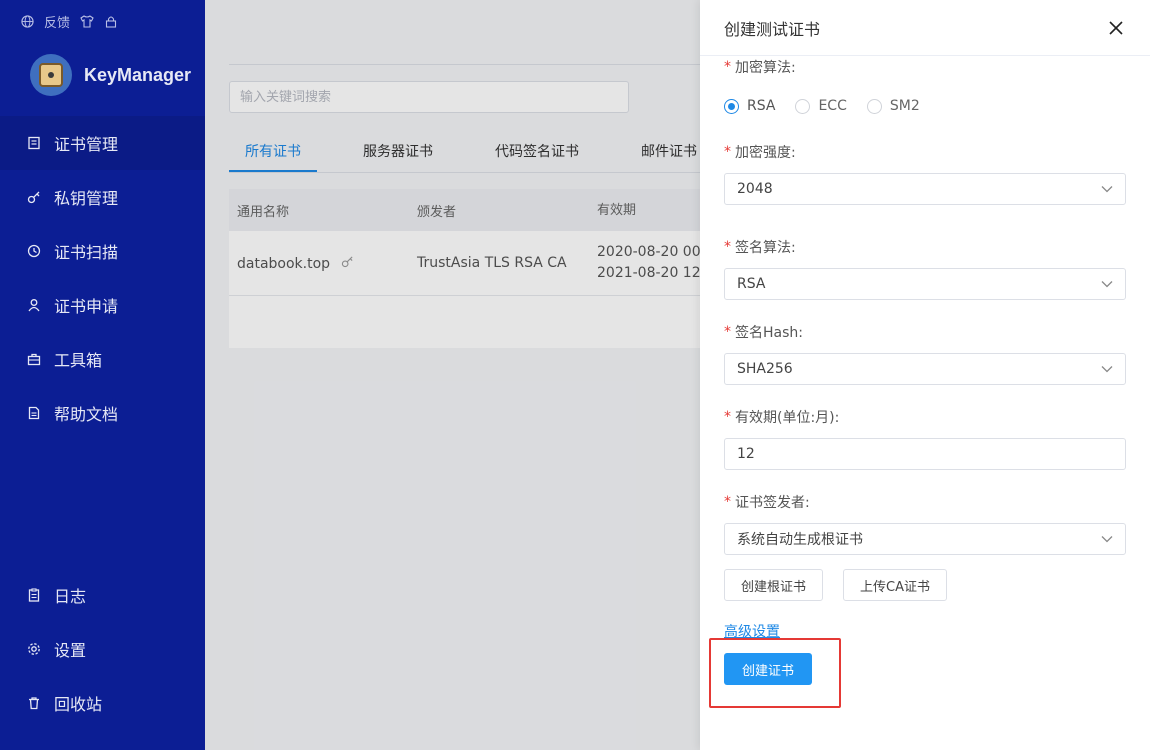 Image resolution: width=1150 pixels, height=750 pixels. I want to click on key-icon, so click(34, 197).